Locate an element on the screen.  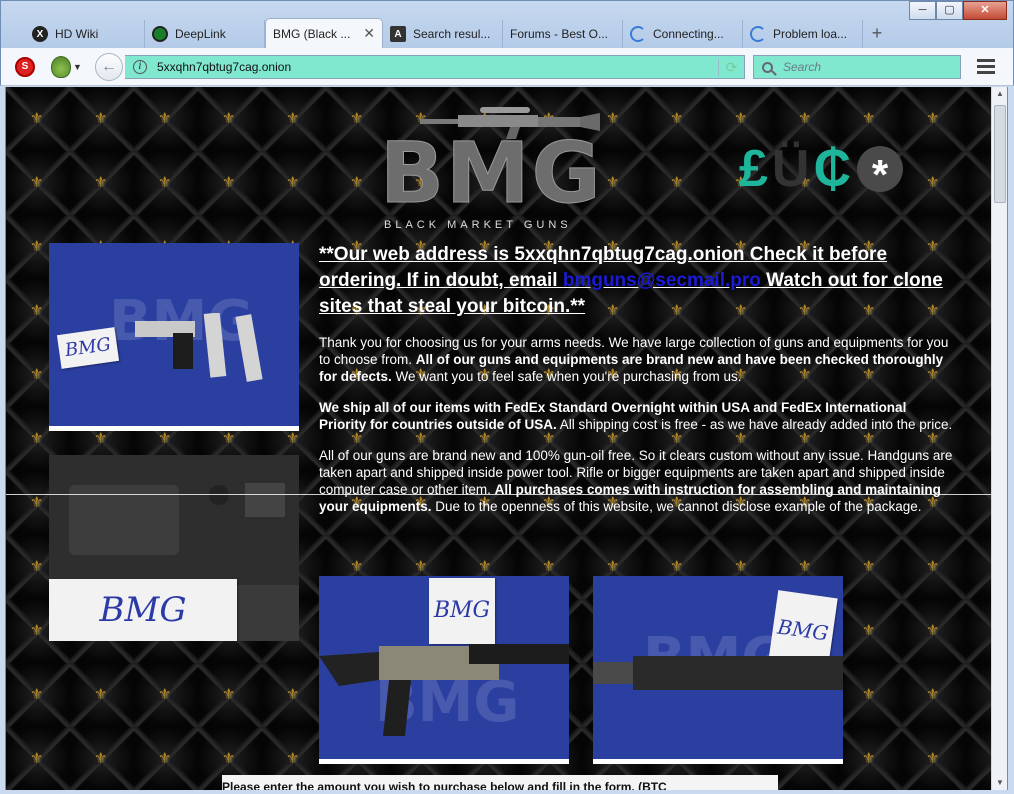
scroll-down-icon: ▼ is located at coordinates (1000, 783).